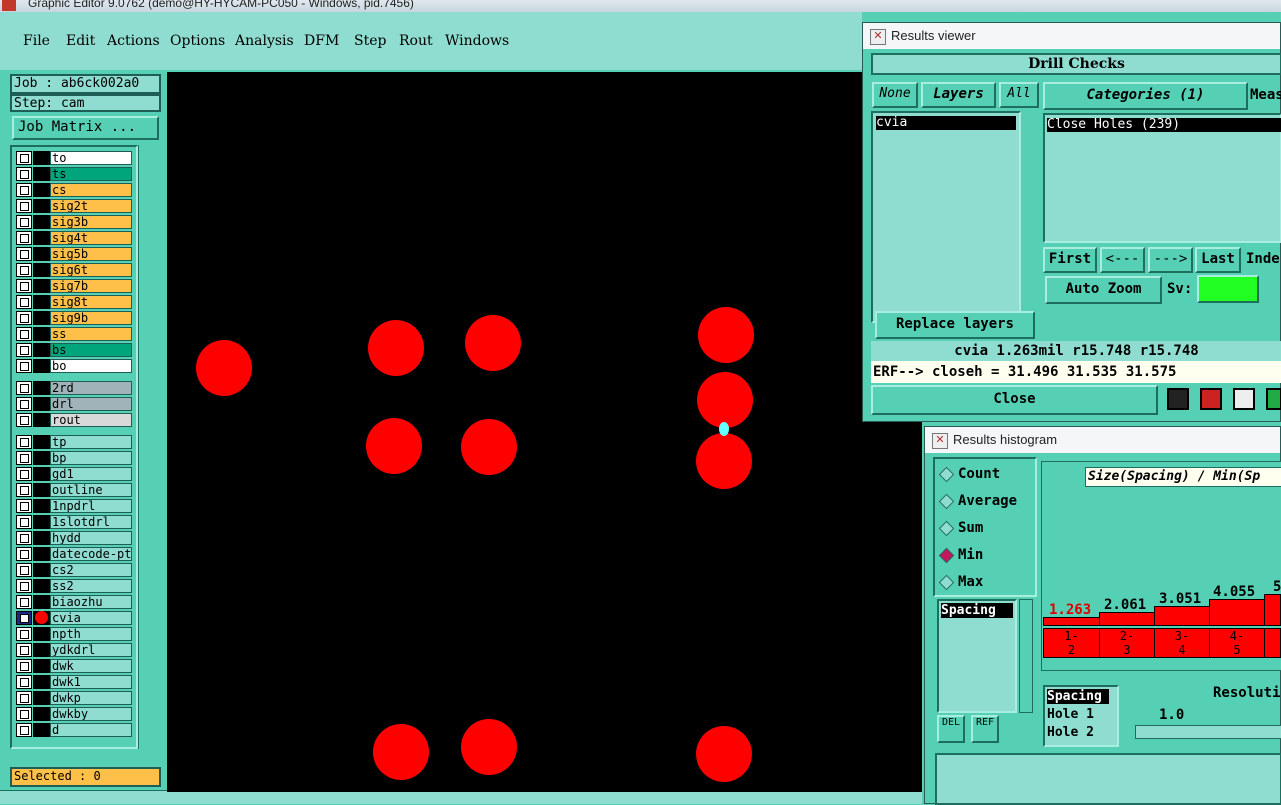  I want to click on layer-name: bo, so click(91, 366).